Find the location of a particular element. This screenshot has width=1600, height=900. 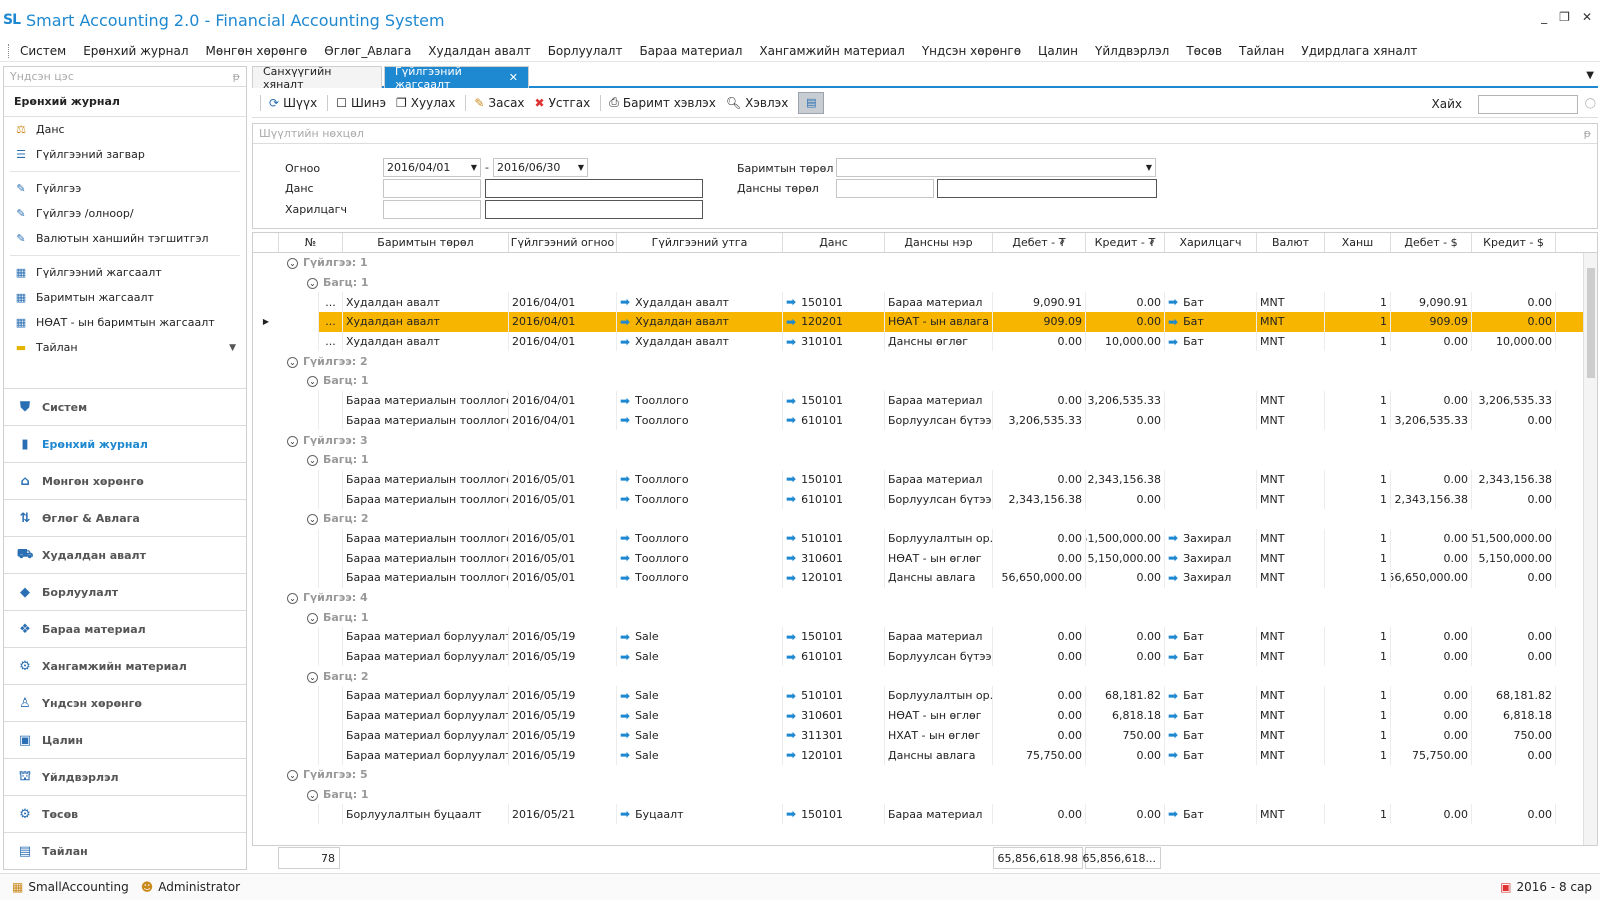

tree-item: ✎ Гүйлгээ /олноор/ is located at coordinates (125, 213).